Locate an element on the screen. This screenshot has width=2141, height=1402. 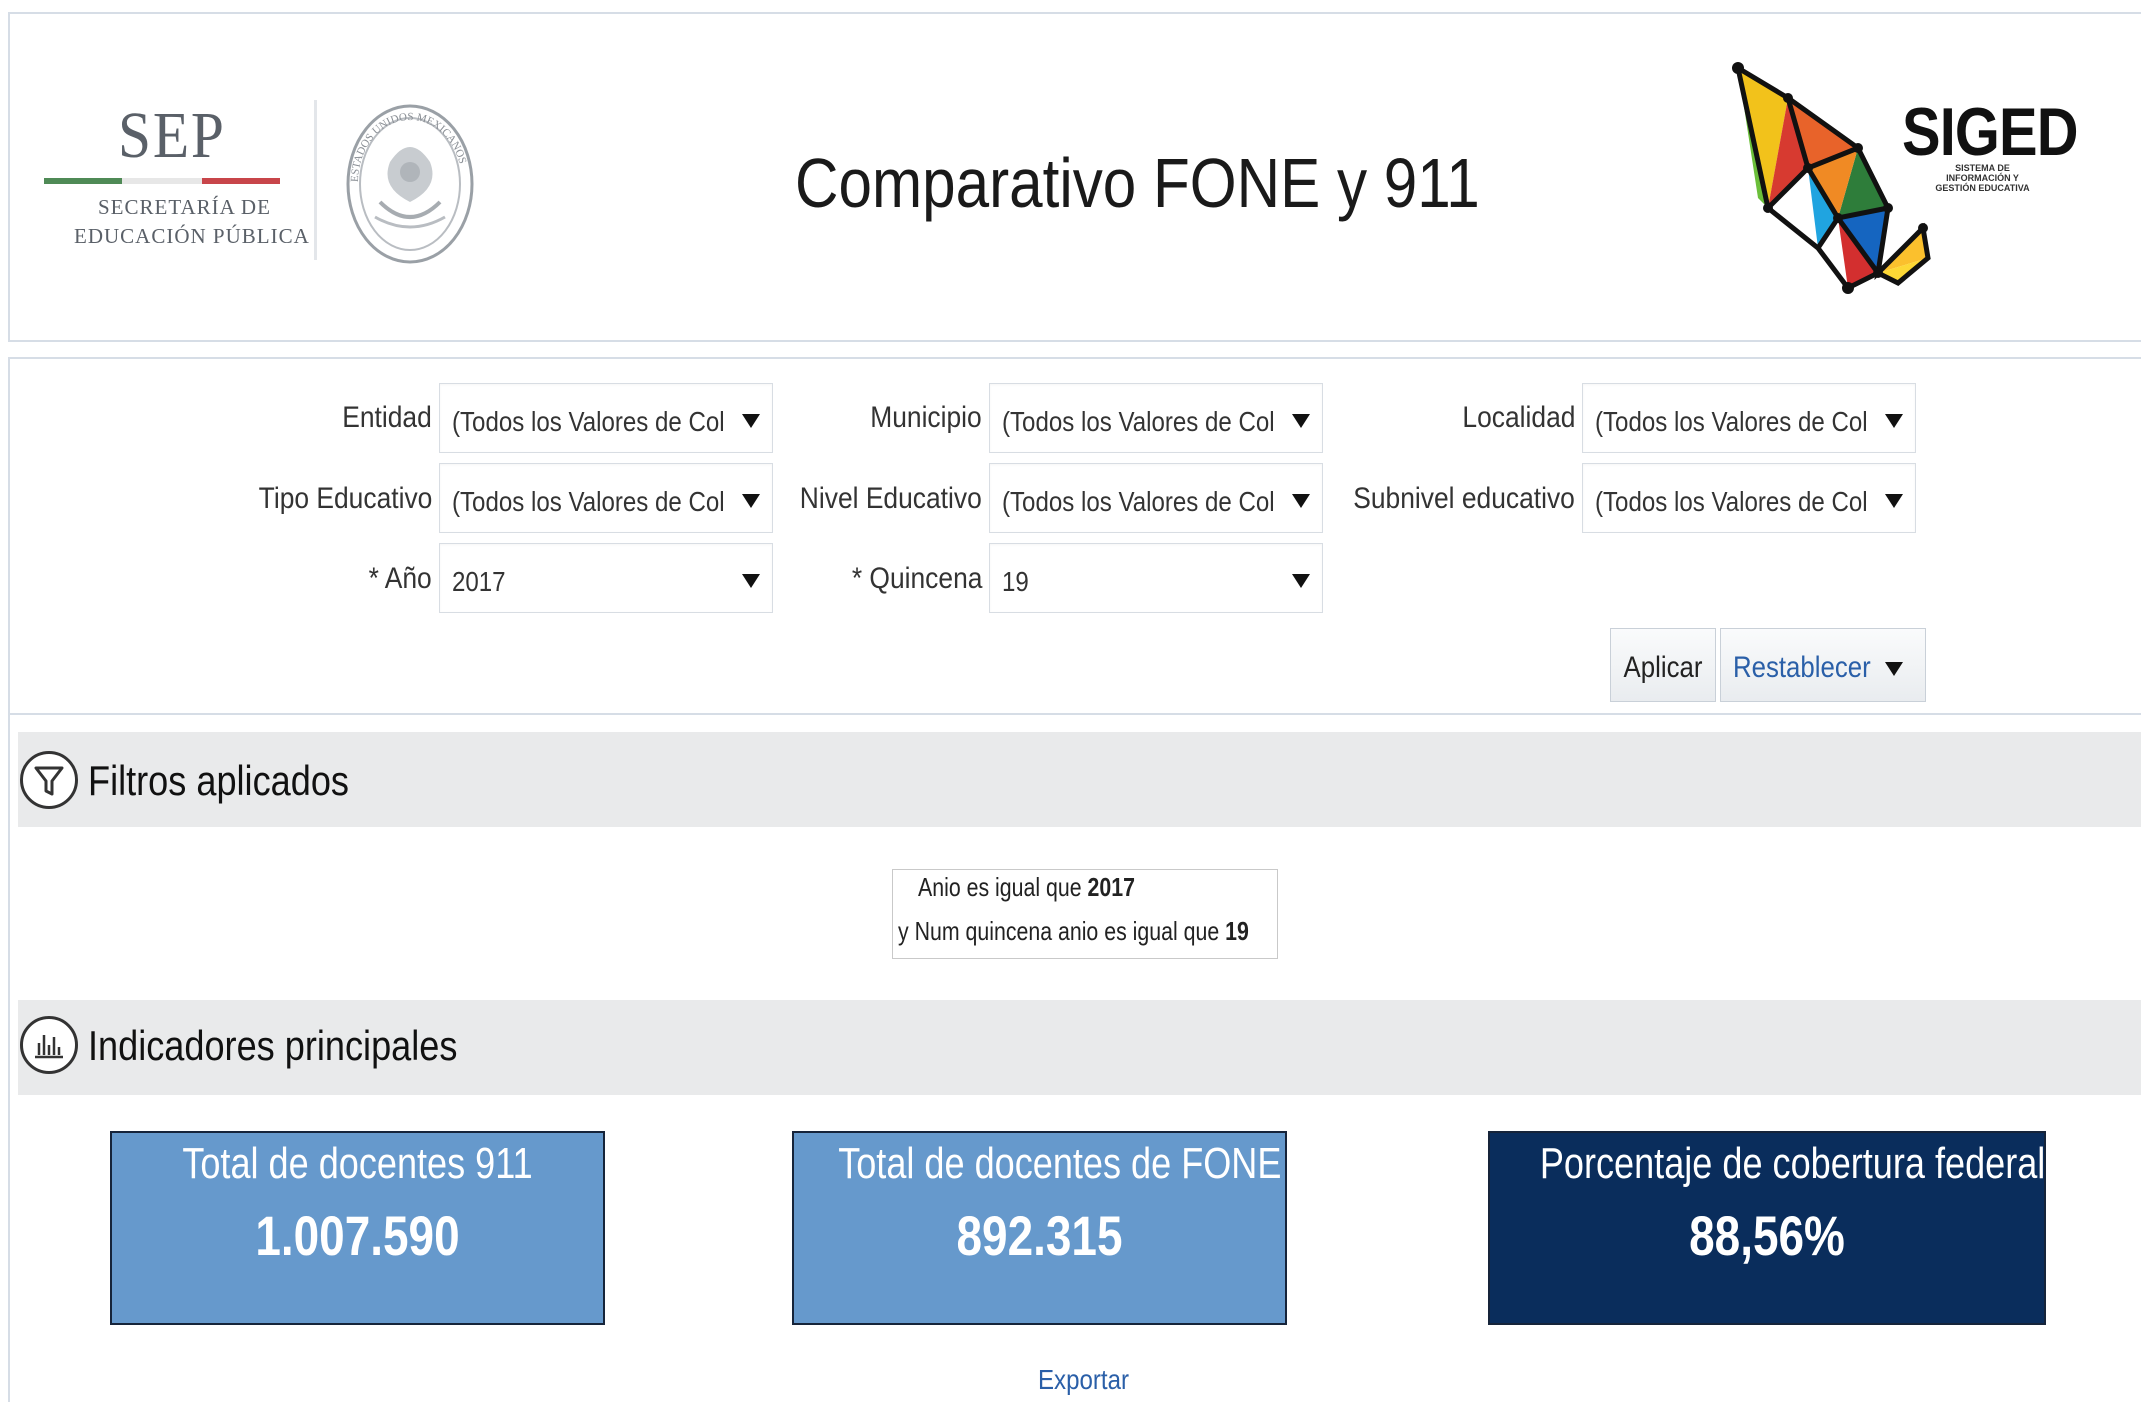
siged-brand-text: SIGED is located at coordinates (1990, 132).